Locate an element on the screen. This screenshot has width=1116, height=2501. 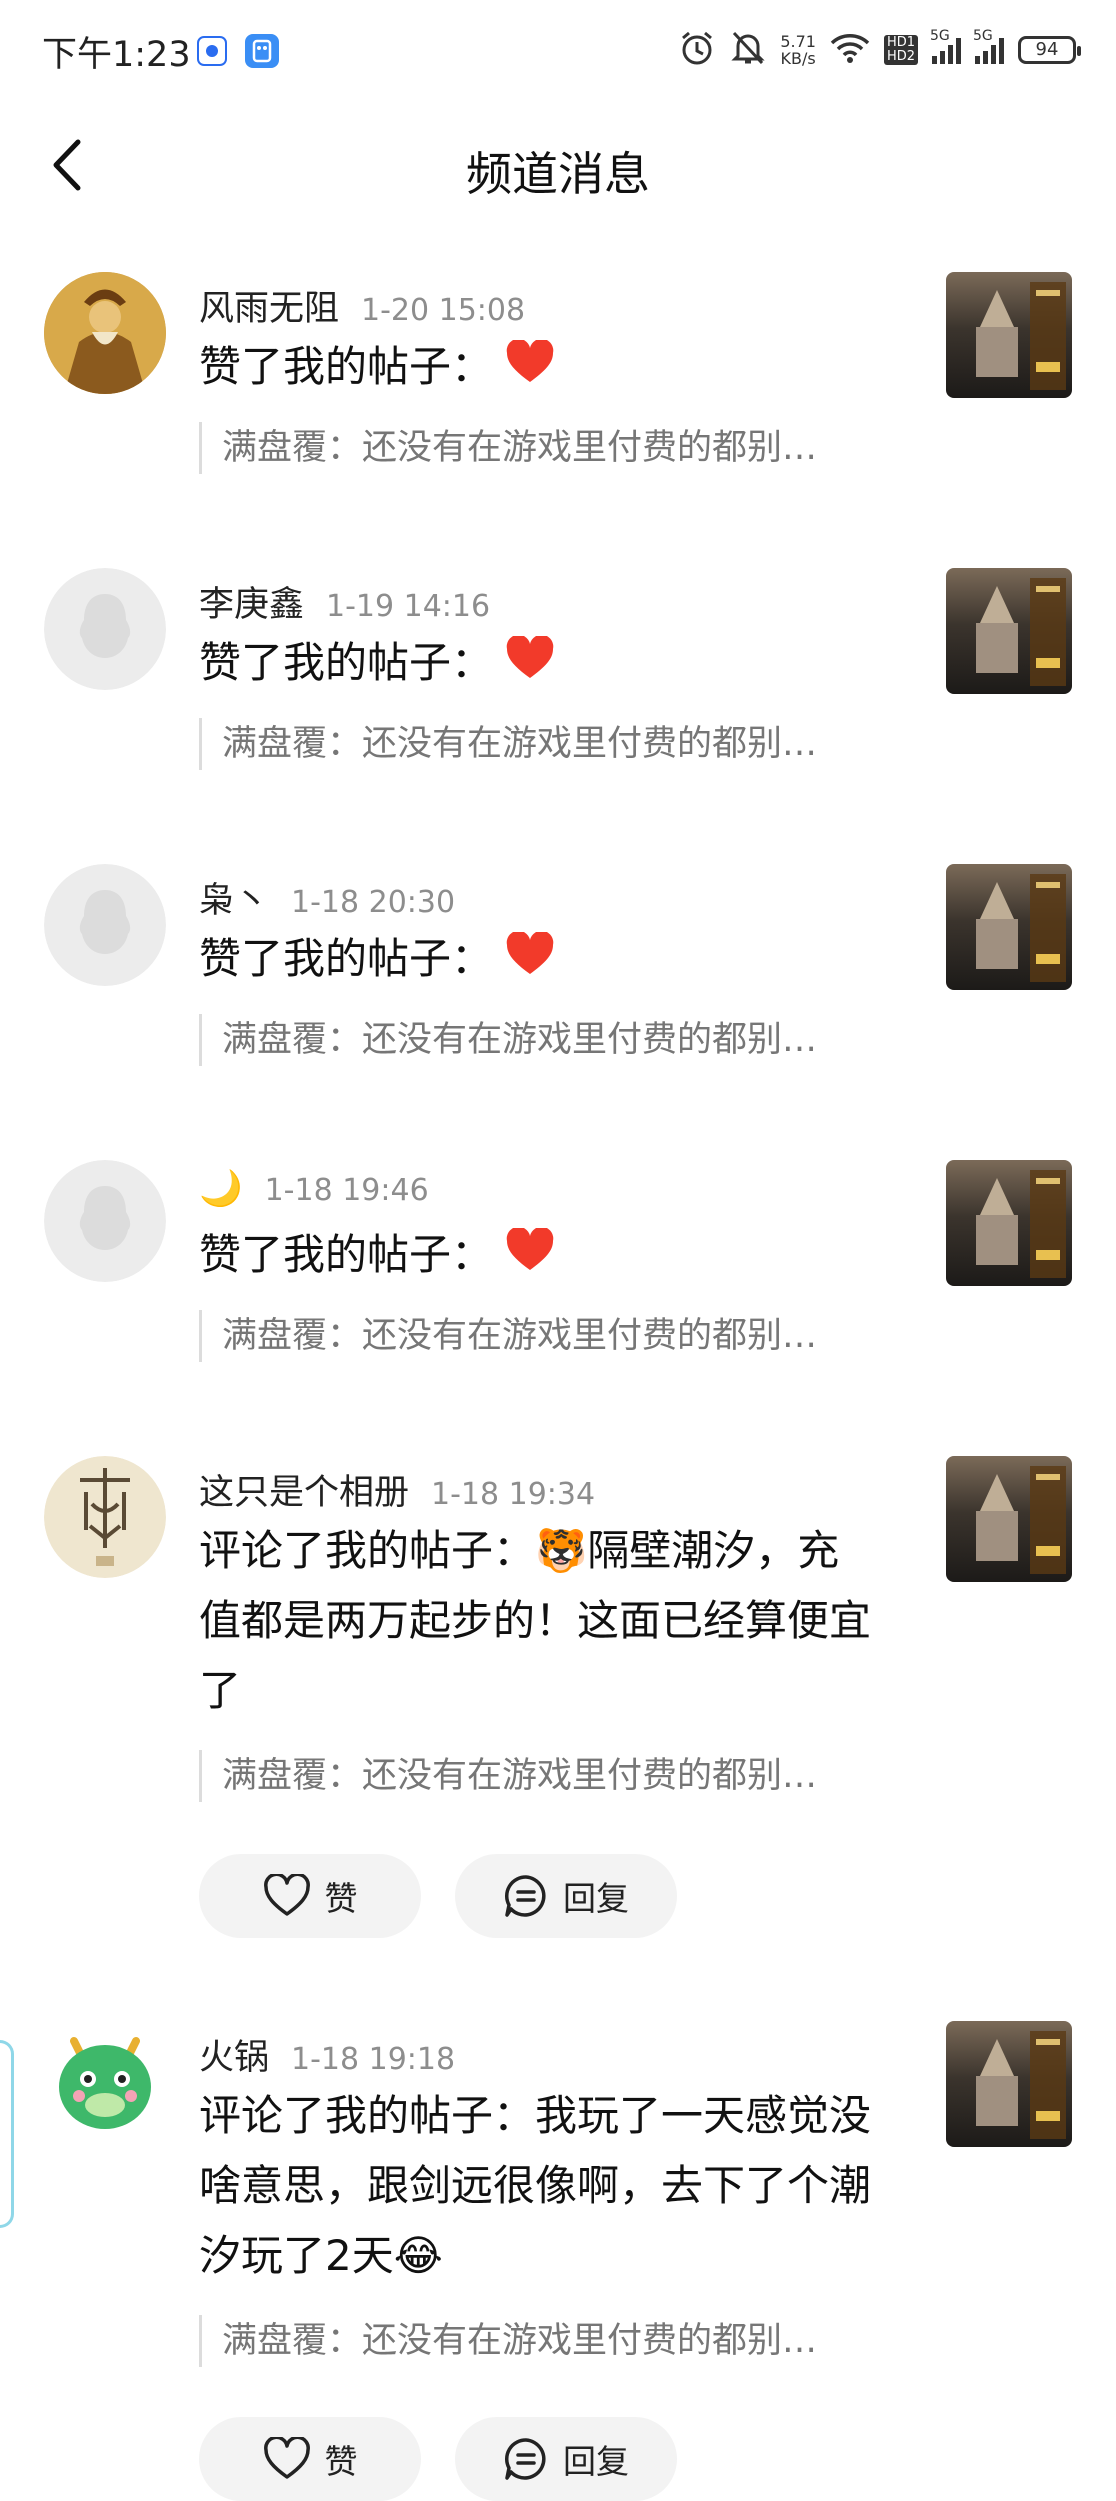
username: 李庚鑫 is located at coordinates (251, 605).